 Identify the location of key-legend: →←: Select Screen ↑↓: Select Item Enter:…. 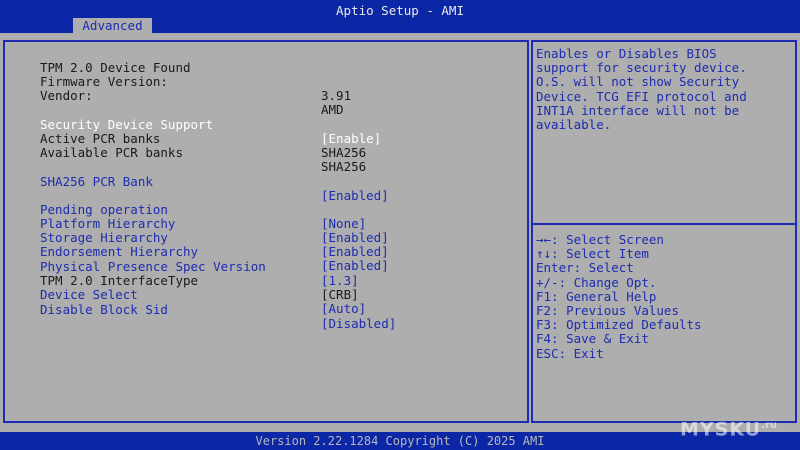
(619, 296).